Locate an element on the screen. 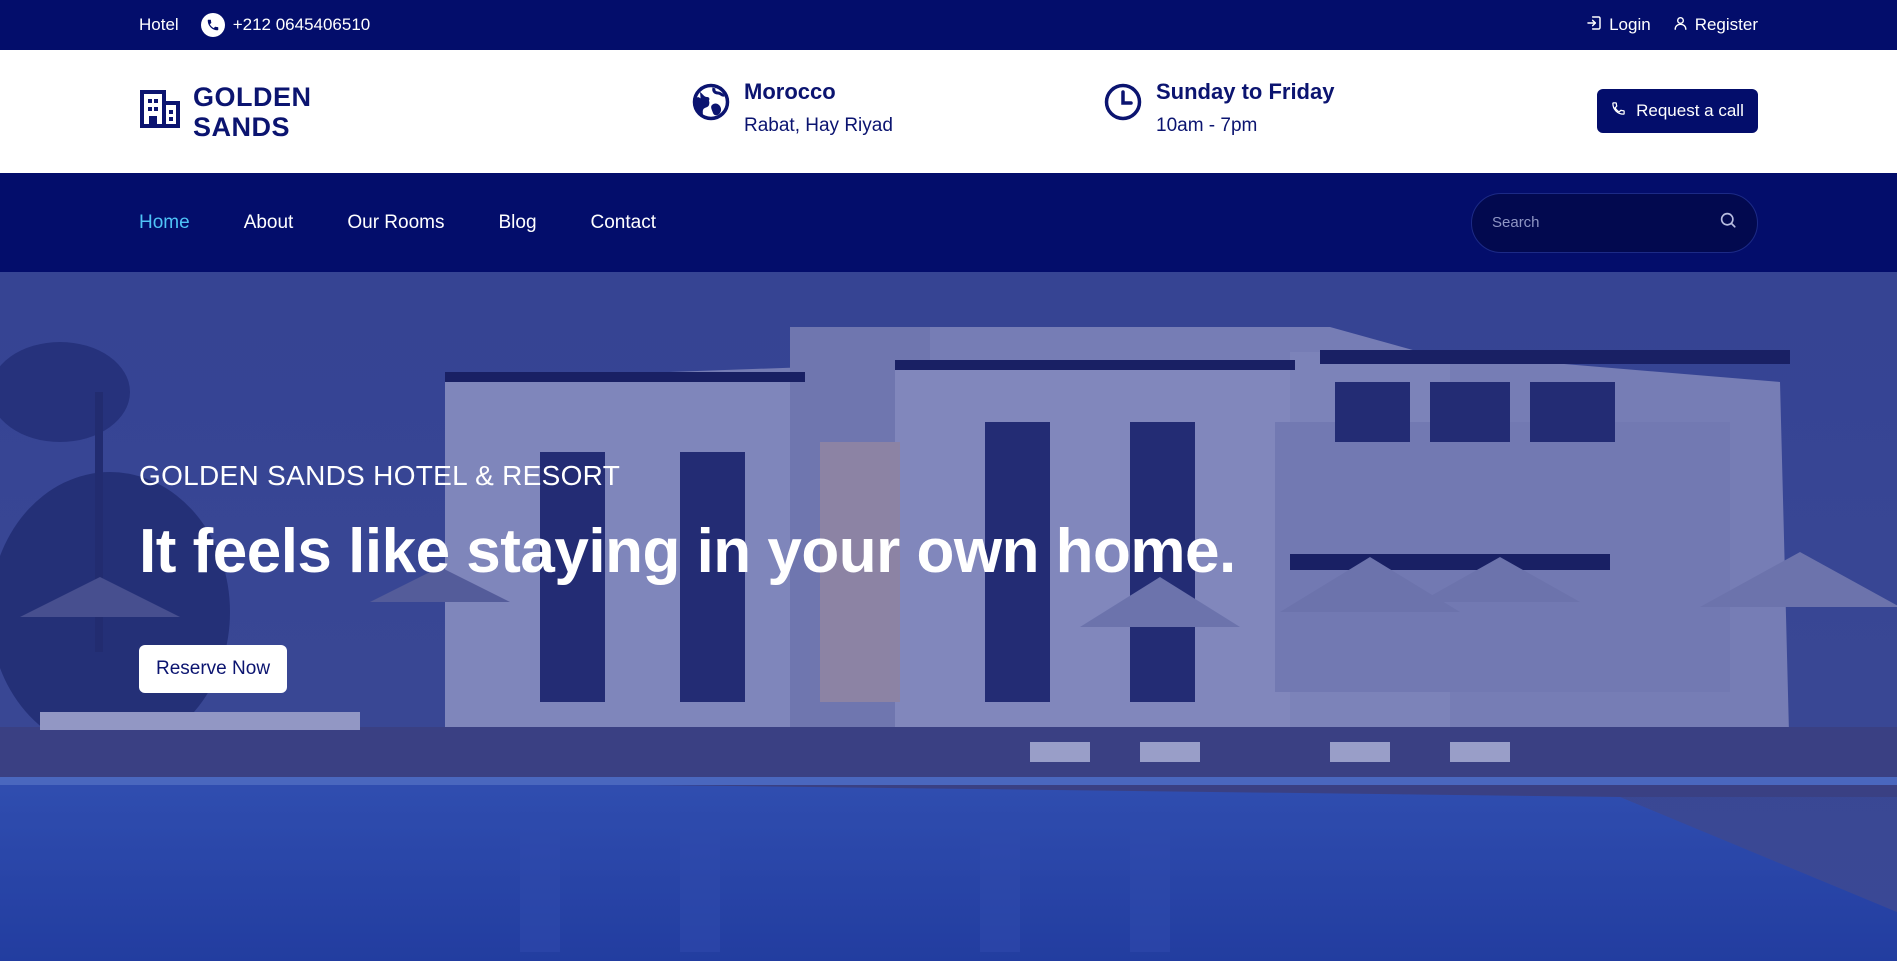 The image size is (1897, 961). request-call-label: Request a call is located at coordinates (1690, 110).